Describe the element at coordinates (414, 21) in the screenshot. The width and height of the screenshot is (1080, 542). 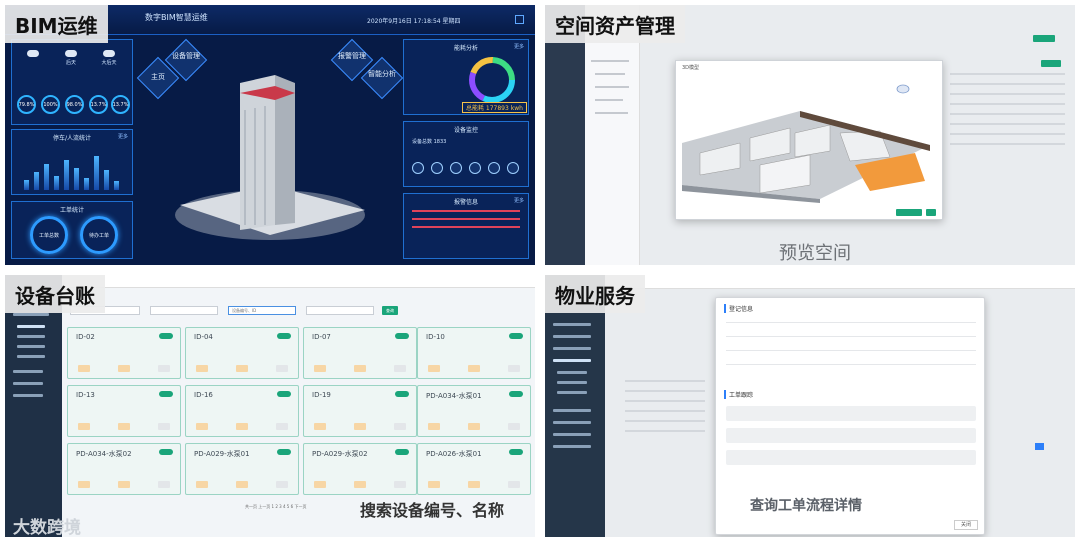
I see `datetime: 2020年9月16日 17:18:54 星期四` at that location.